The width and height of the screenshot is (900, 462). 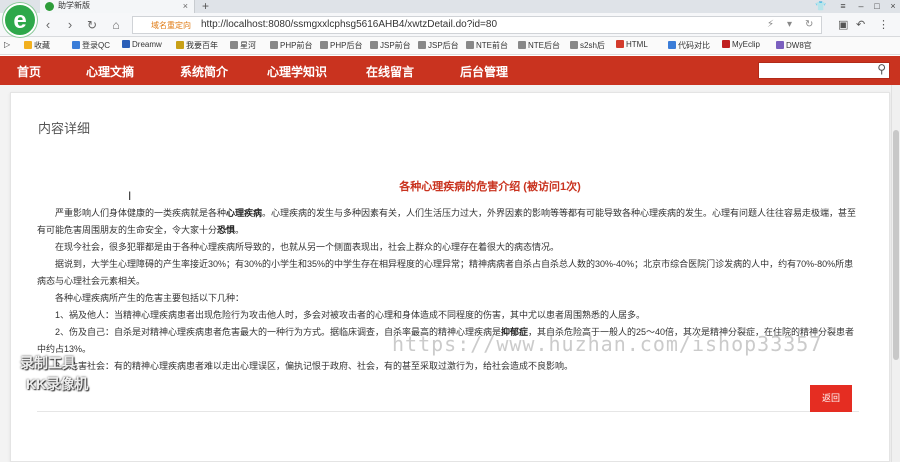 What do you see at coordinates (205, 6) in the screenshot?
I see `new-tab-icon: +` at bounding box center [205, 6].